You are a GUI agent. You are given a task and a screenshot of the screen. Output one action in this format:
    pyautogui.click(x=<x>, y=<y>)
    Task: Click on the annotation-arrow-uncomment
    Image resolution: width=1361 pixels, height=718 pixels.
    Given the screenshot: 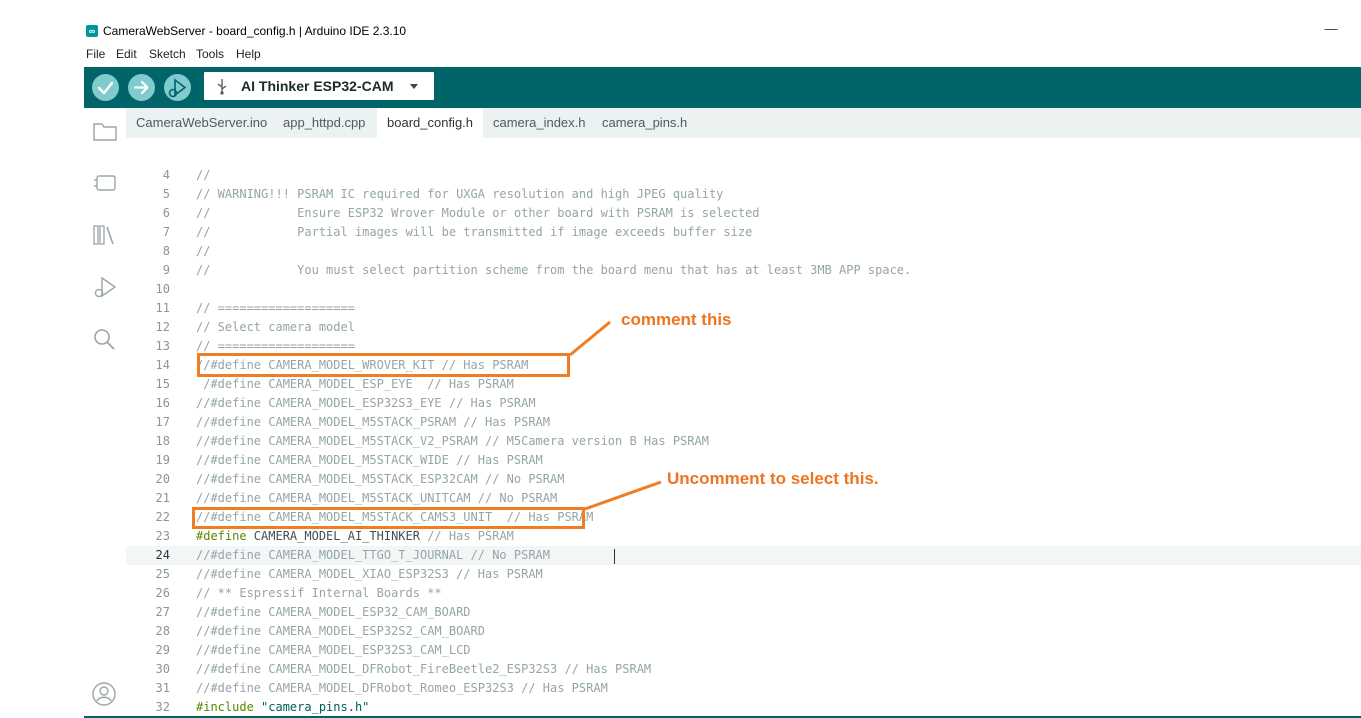 What is the action you would take?
    pyautogui.click(x=623, y=495)
    